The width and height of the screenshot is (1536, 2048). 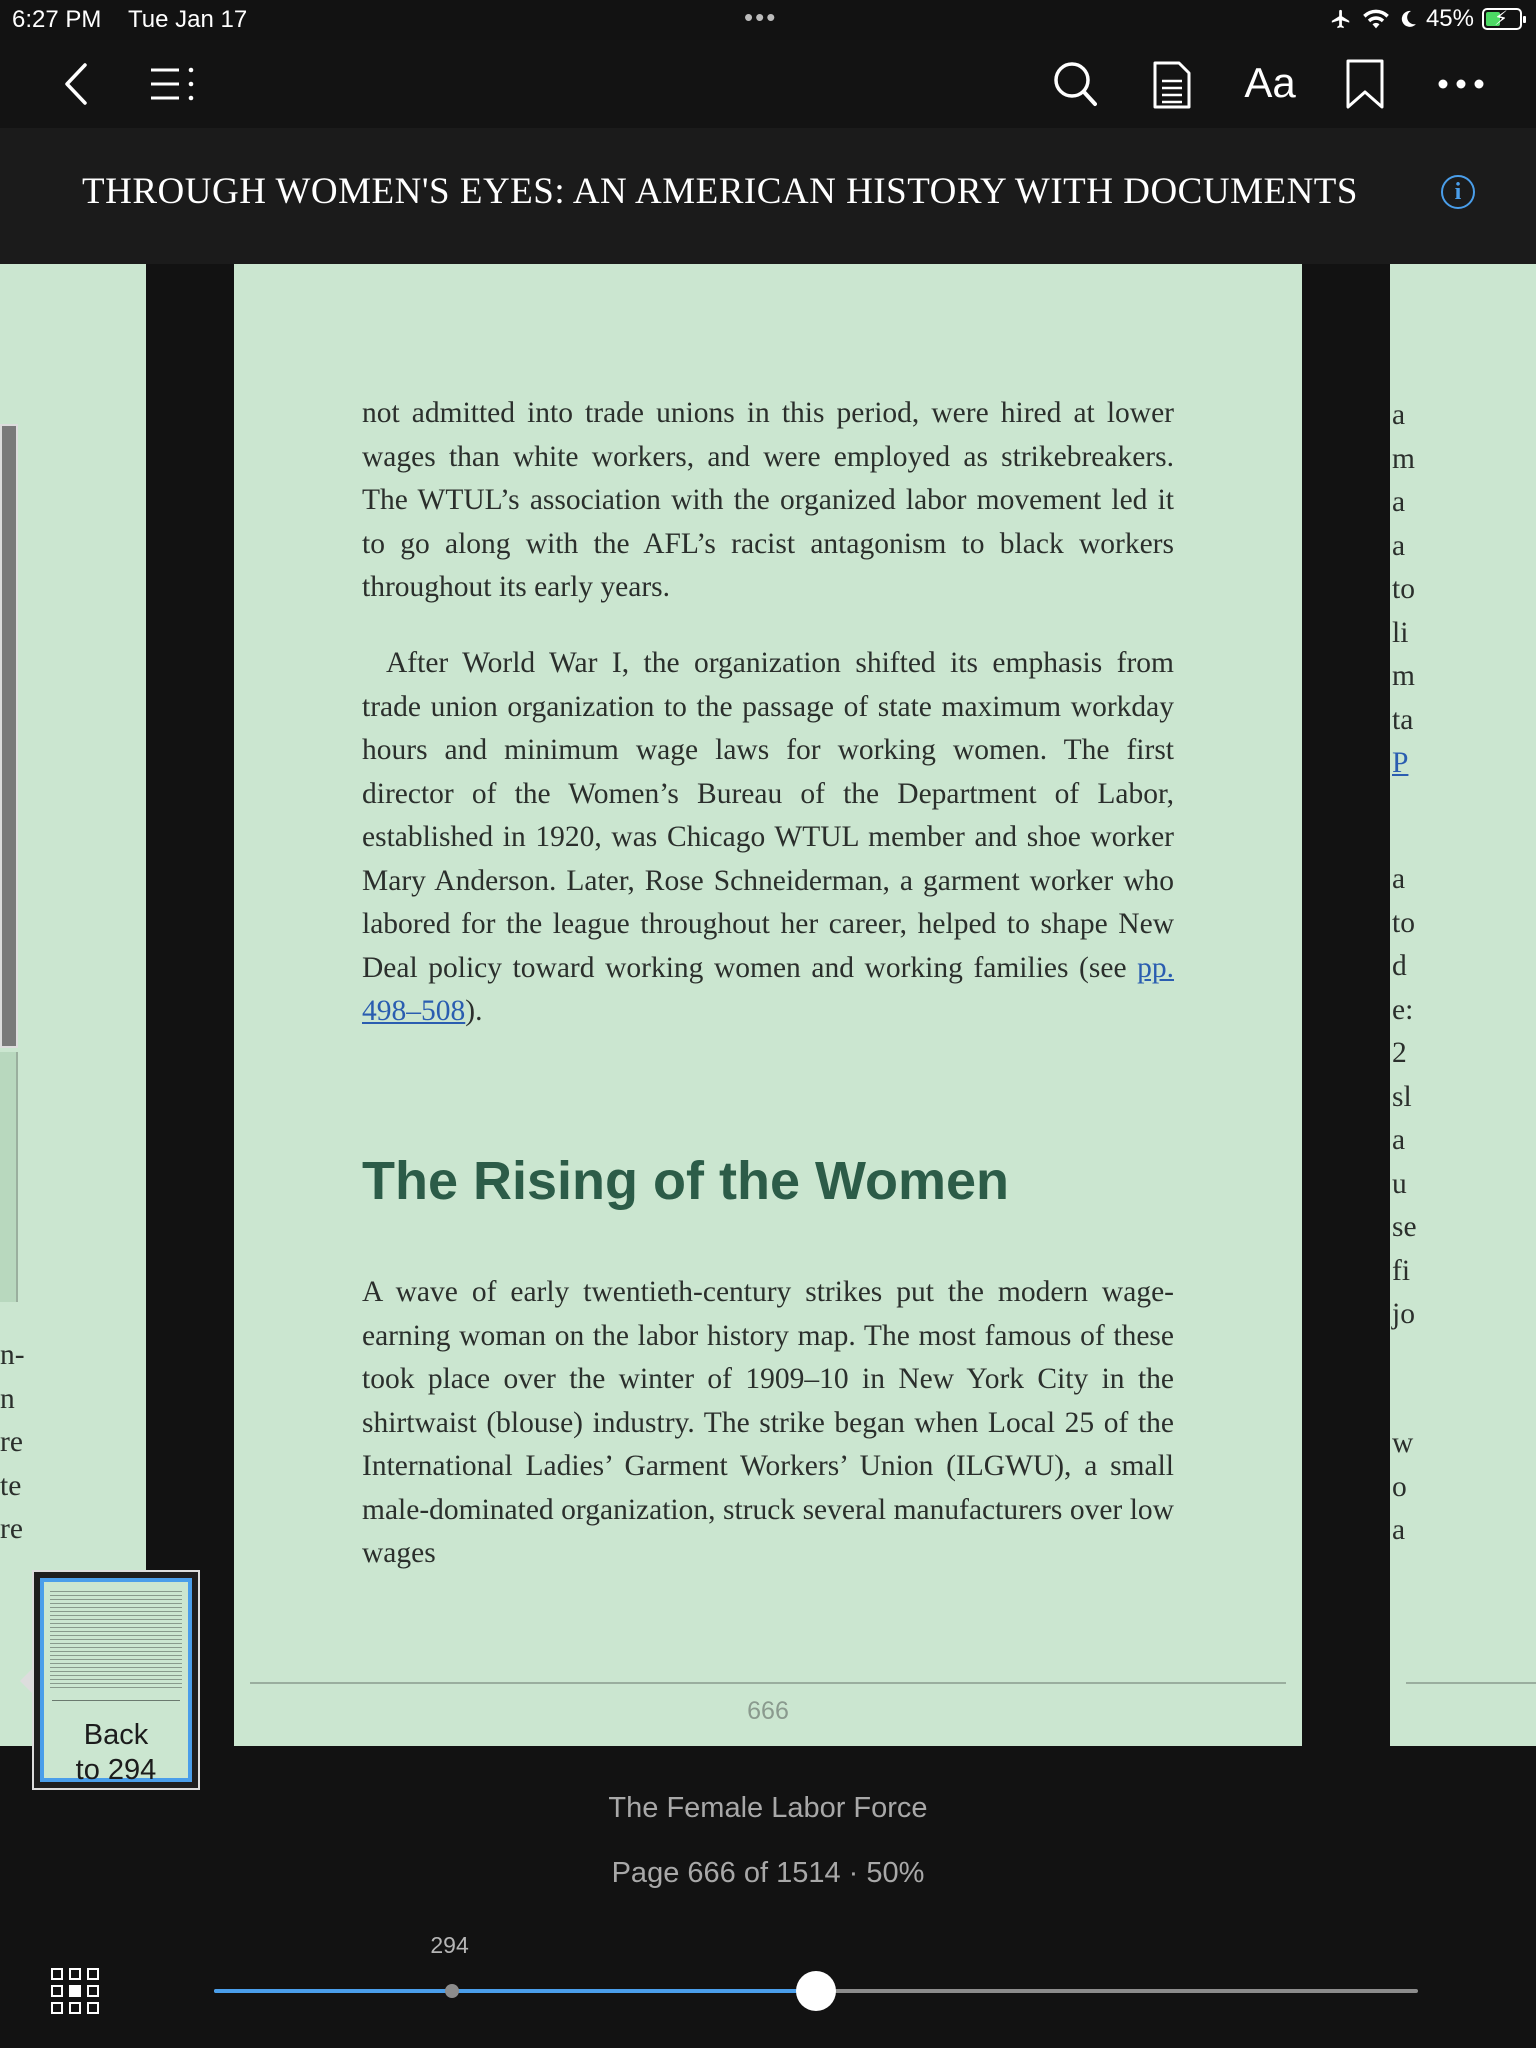 I want to click on text-fragment: jo, so click(x=1403, y=1314).